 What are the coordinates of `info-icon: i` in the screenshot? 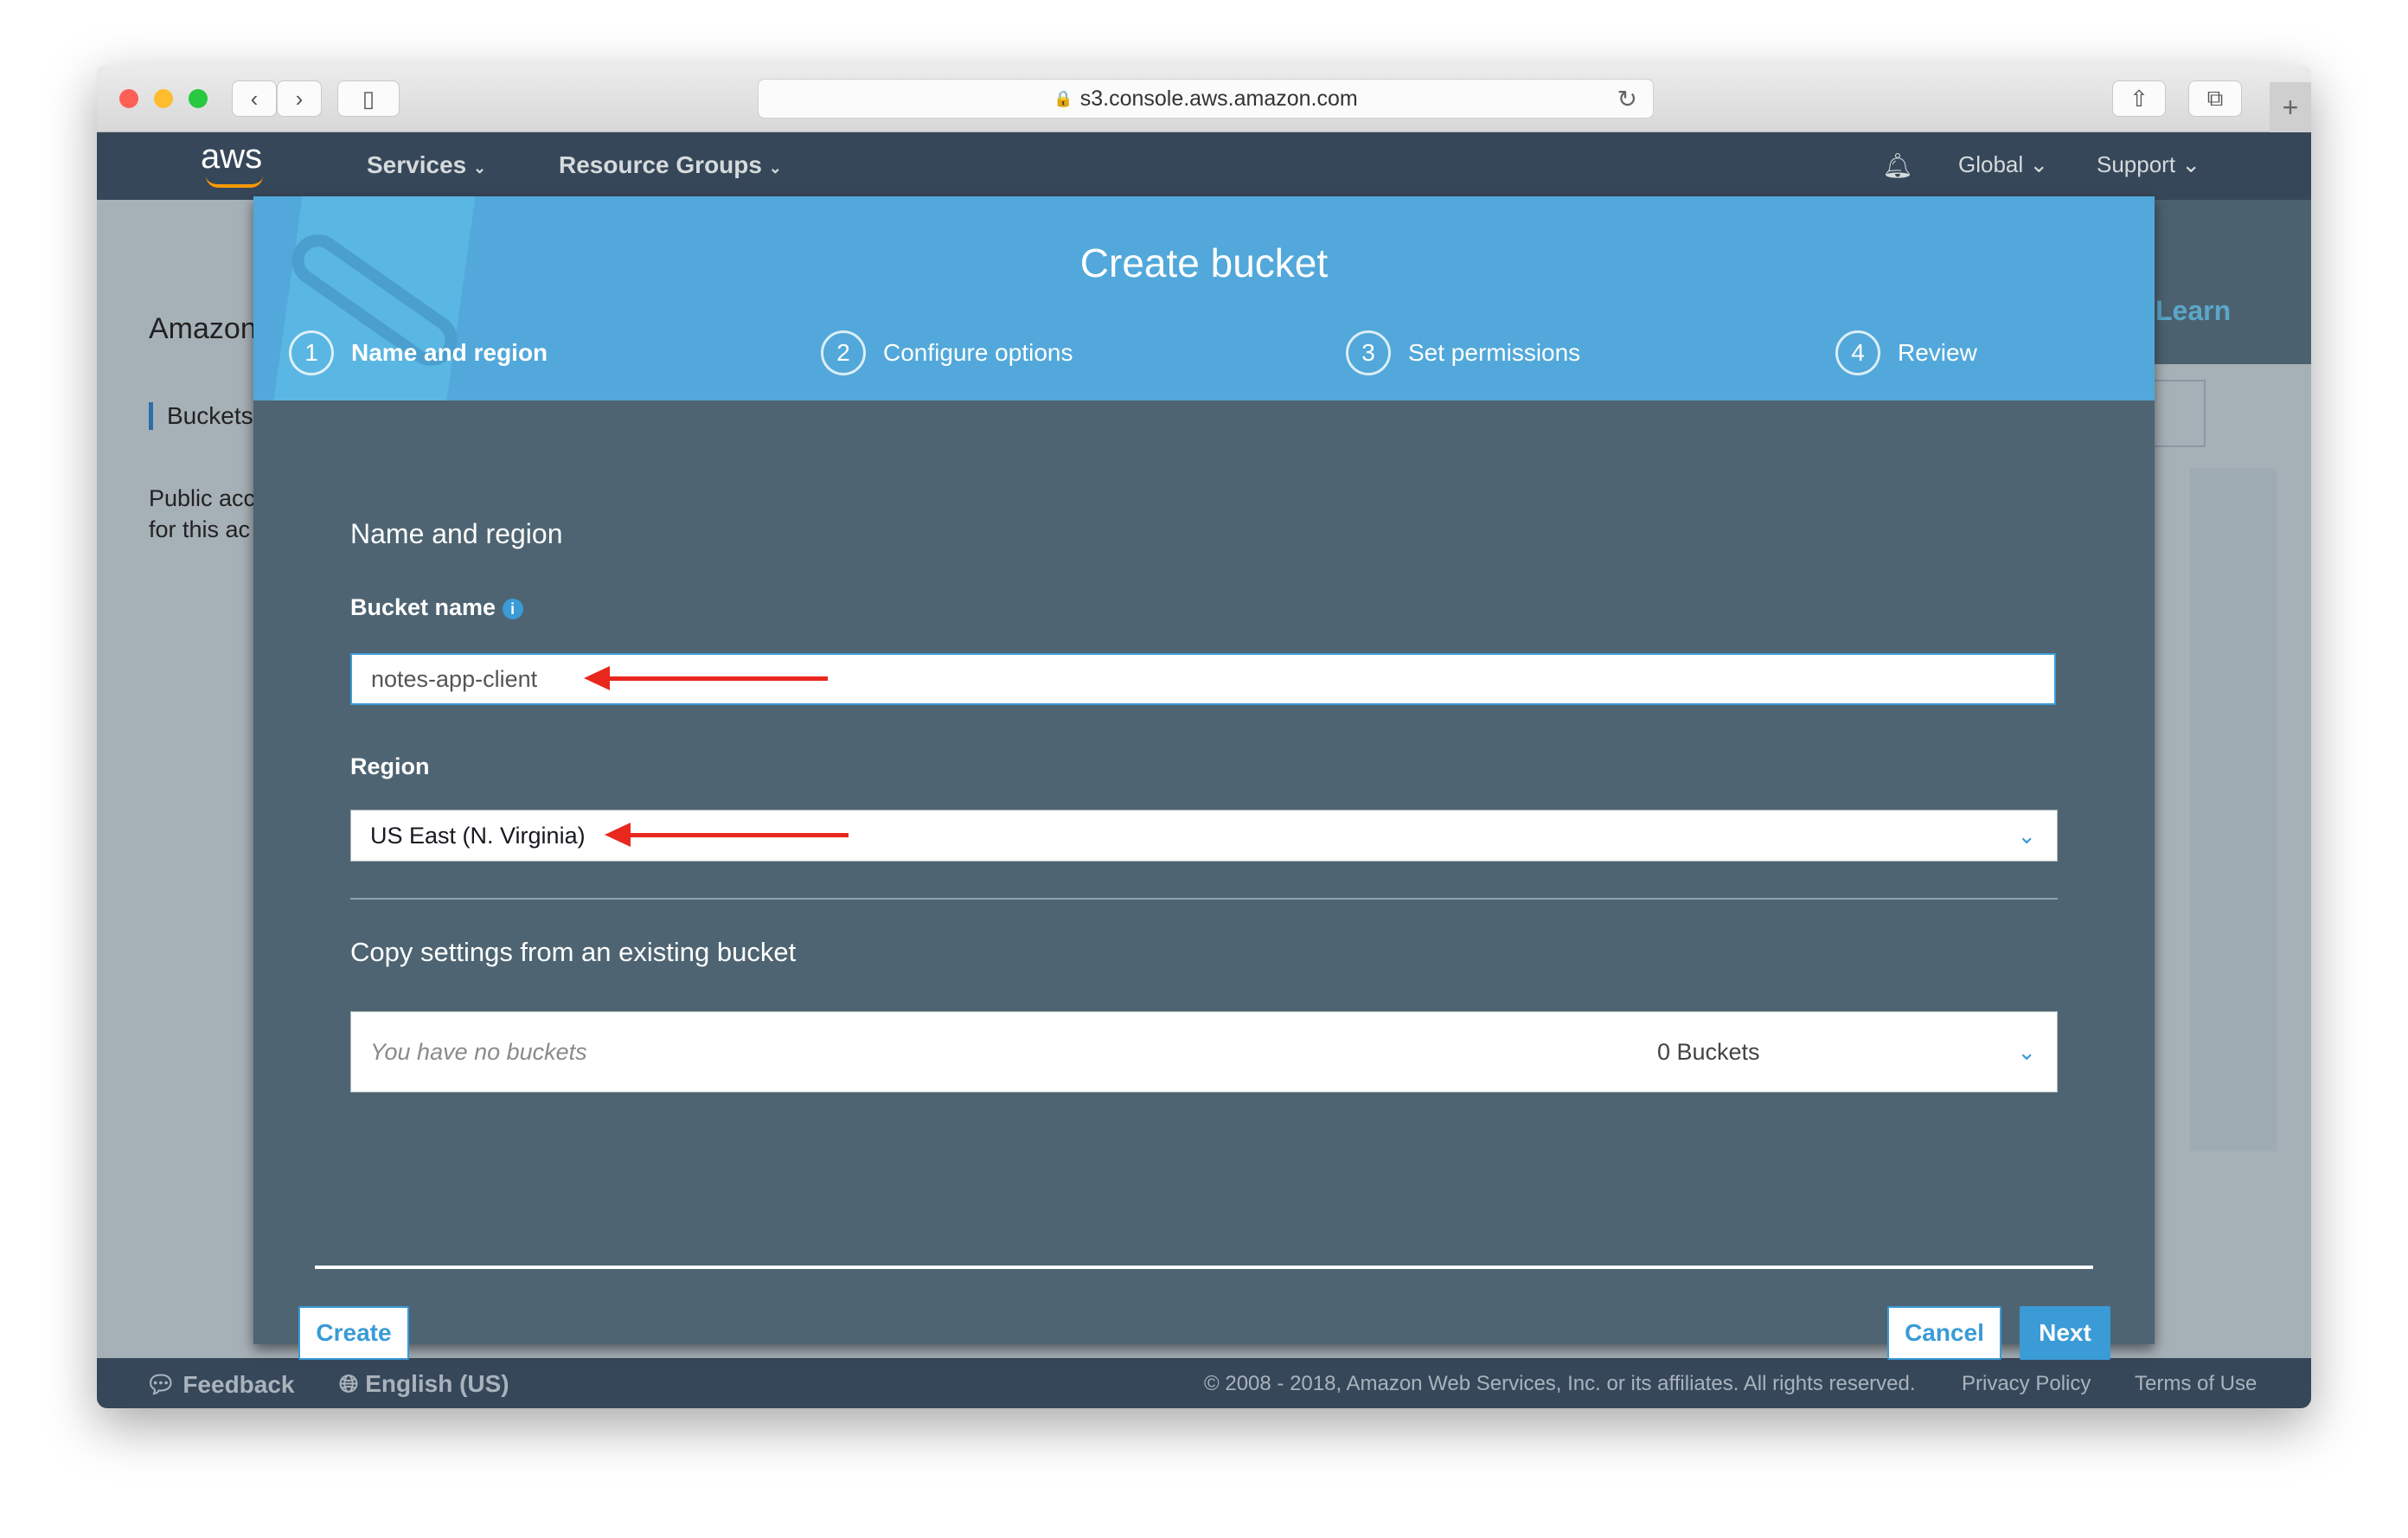 It's located at (512, 608).